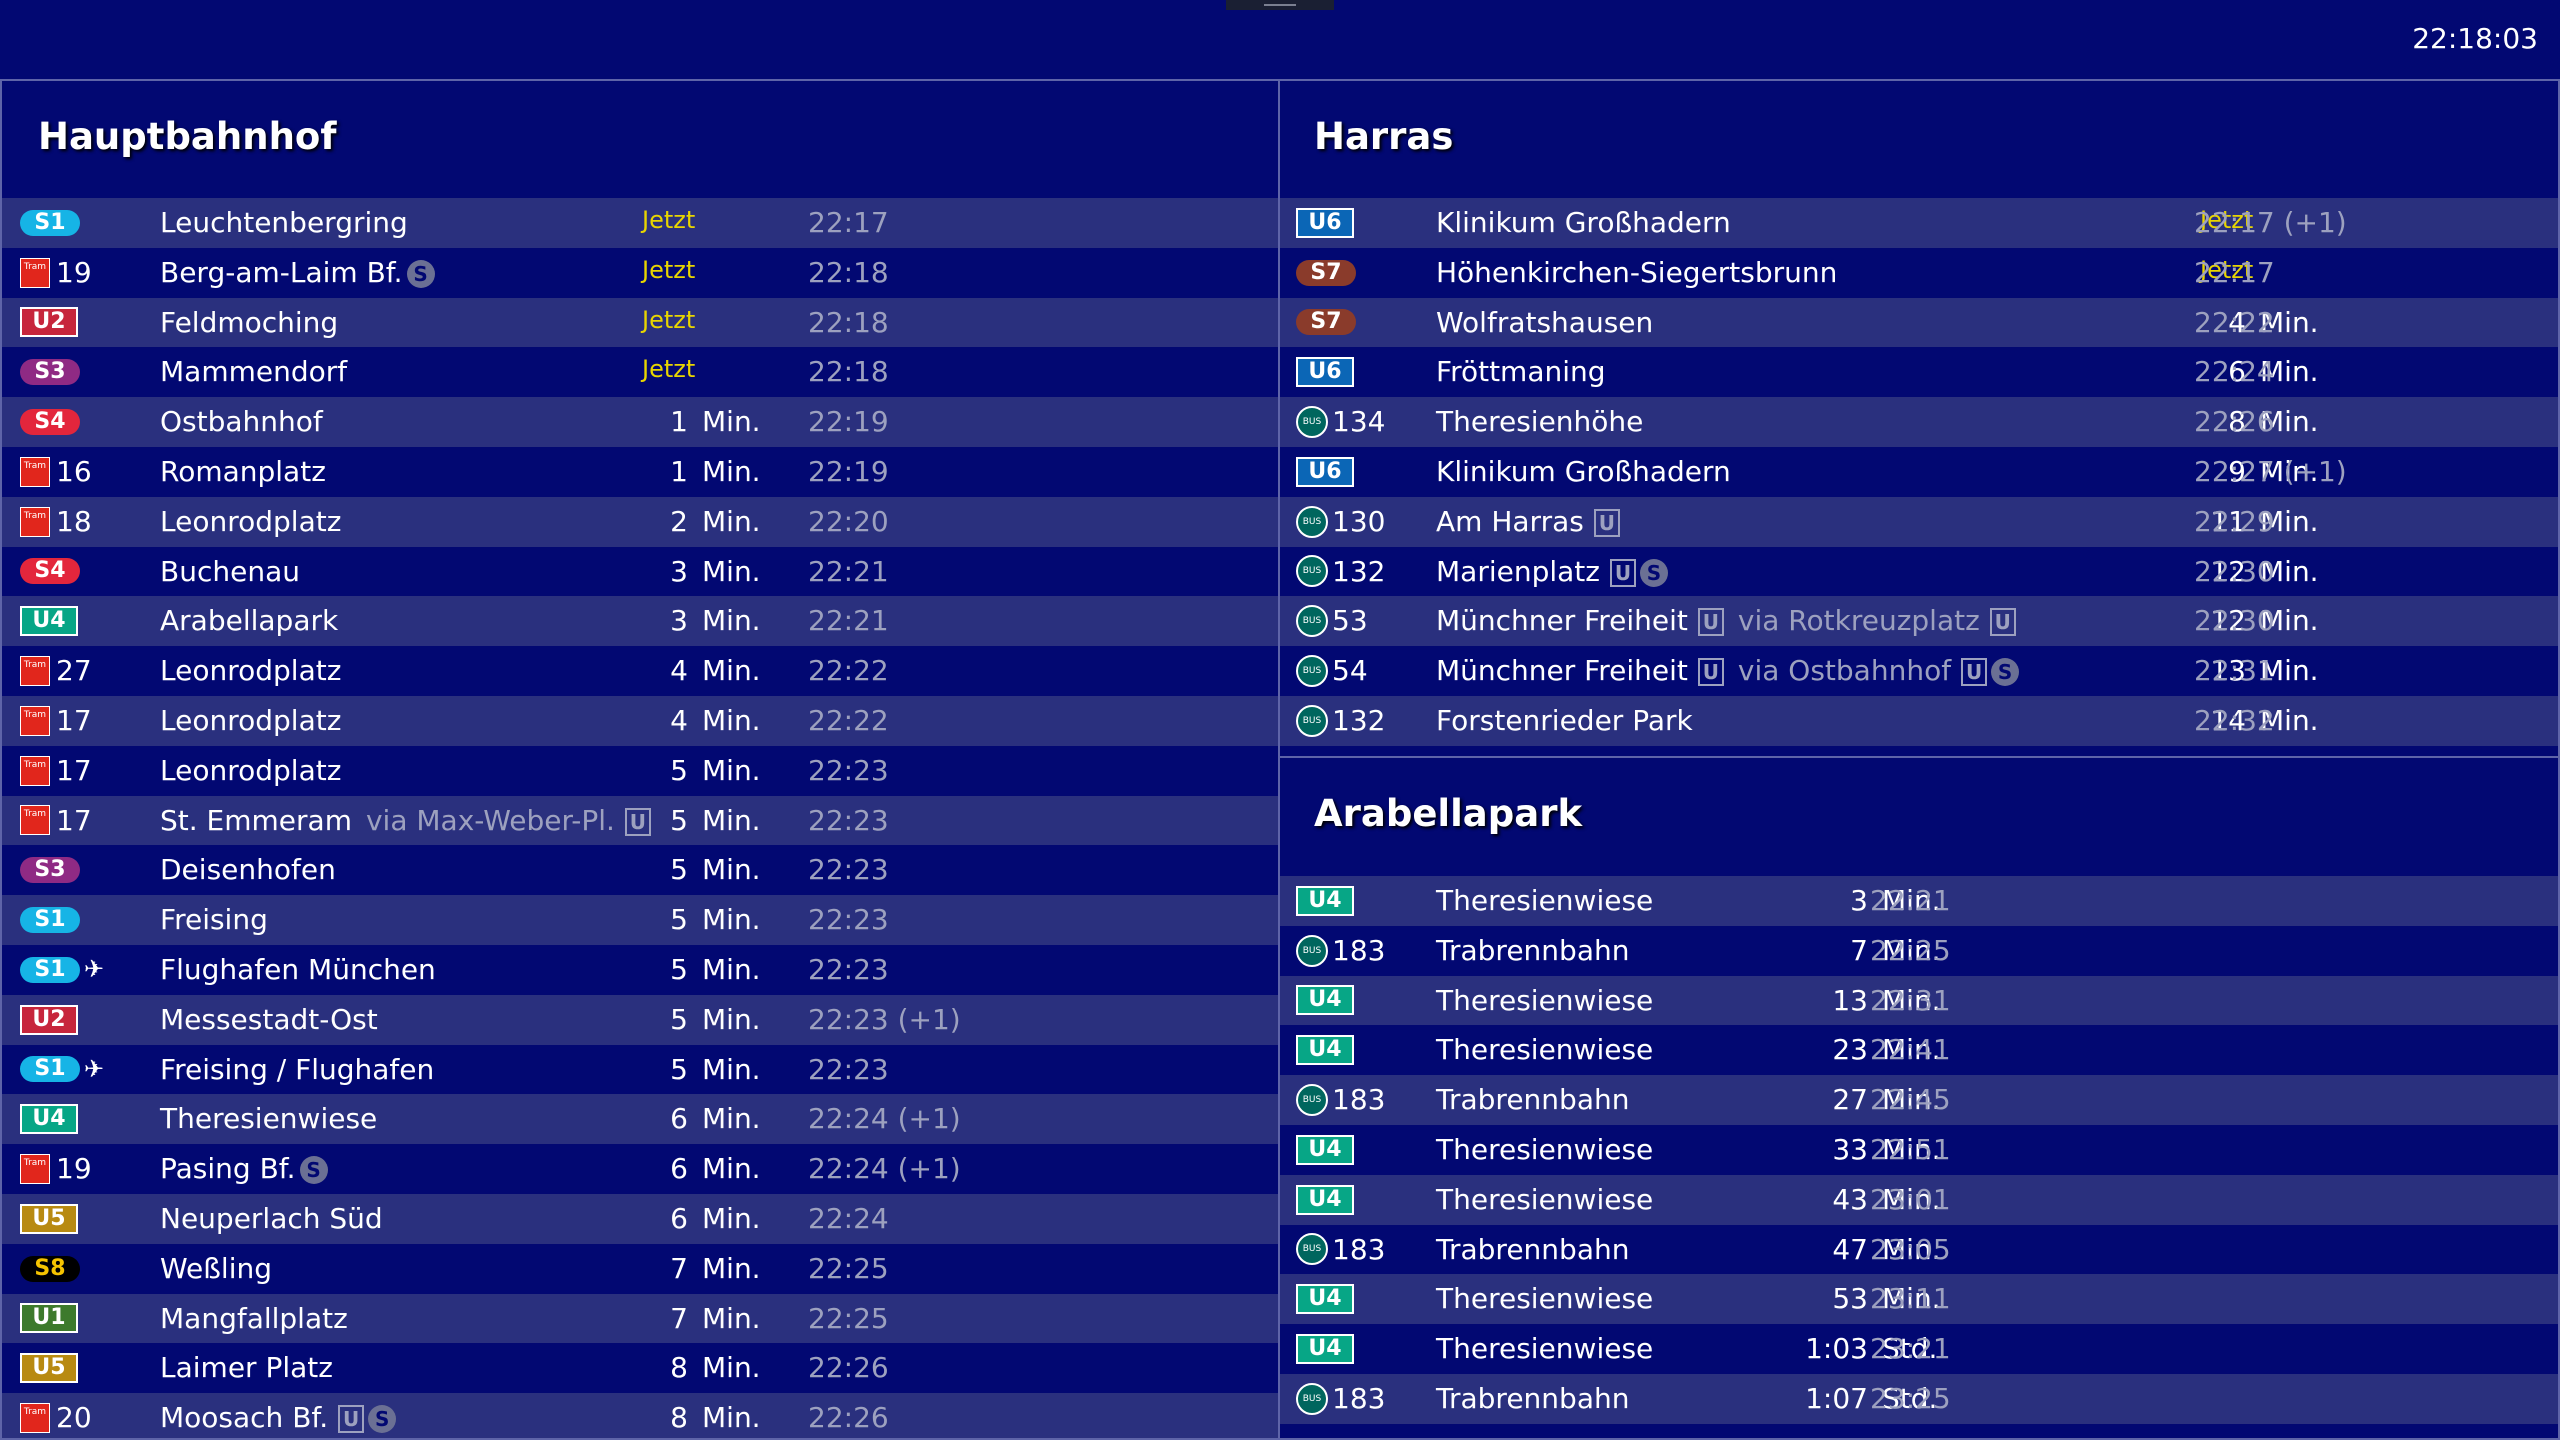 The height and width of the screenshot is (1440, 2560). What do you see at coordinates (640, 671) in the screenshot?
I see `departure-row: Tram 27 Leonrodplatz 4 Min. 22:22` at bounding box center [640, 671].